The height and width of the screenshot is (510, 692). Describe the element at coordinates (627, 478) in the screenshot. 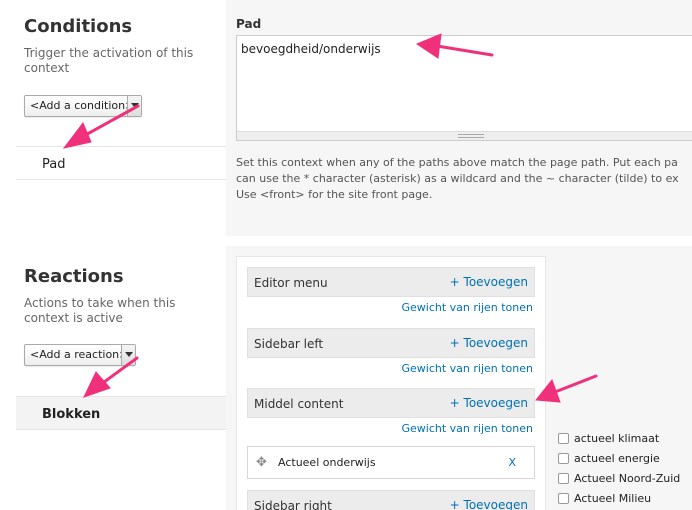

I see `checkbox-label: Actueel Noord-Zuid` at that location.